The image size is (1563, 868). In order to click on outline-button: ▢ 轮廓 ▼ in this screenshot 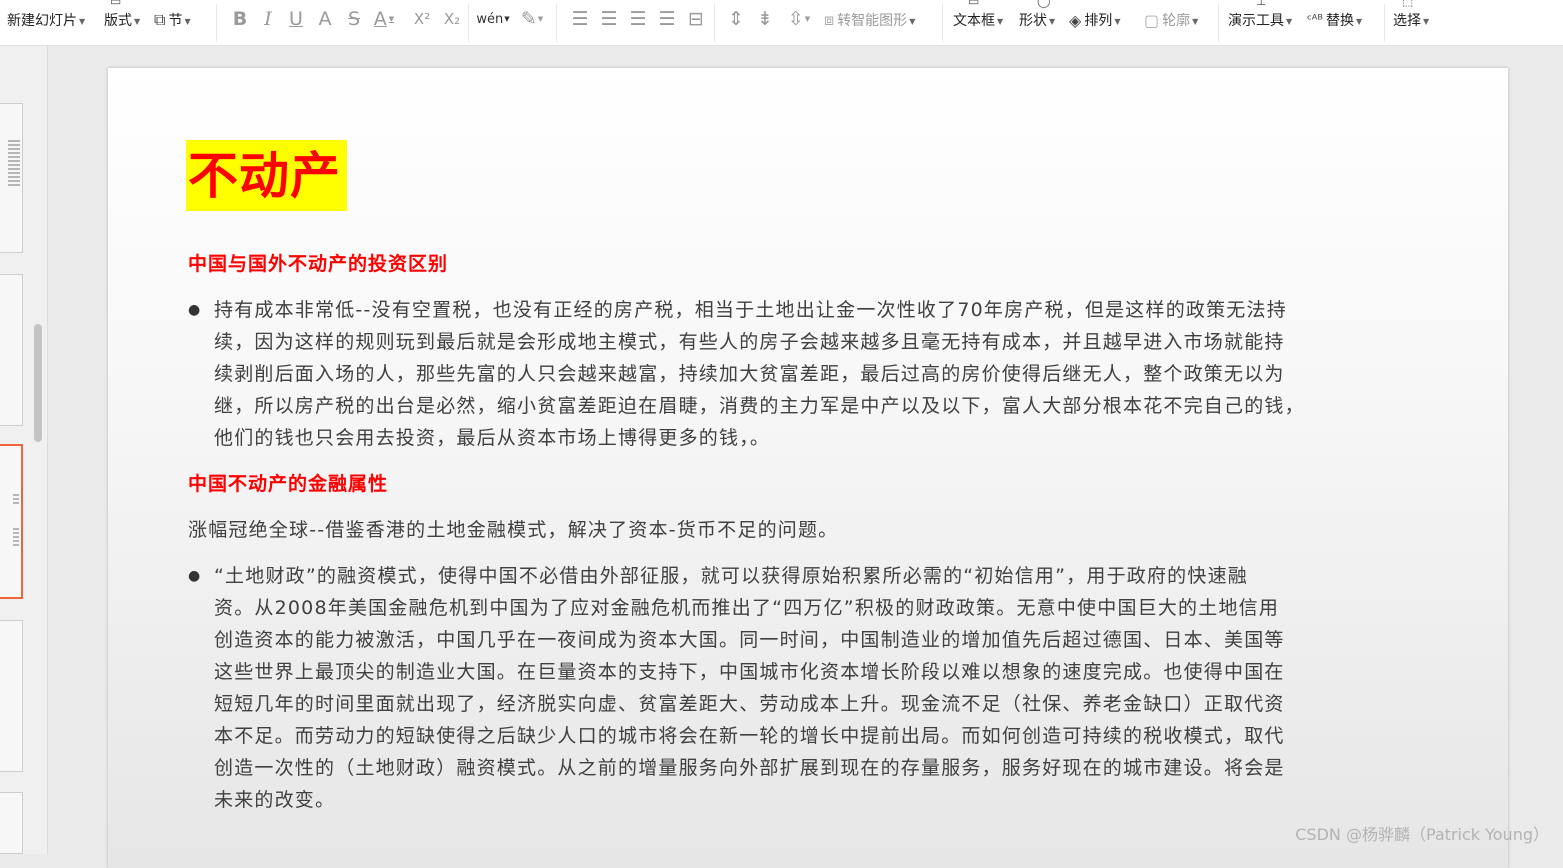, I will do `click(1171, 20)`.